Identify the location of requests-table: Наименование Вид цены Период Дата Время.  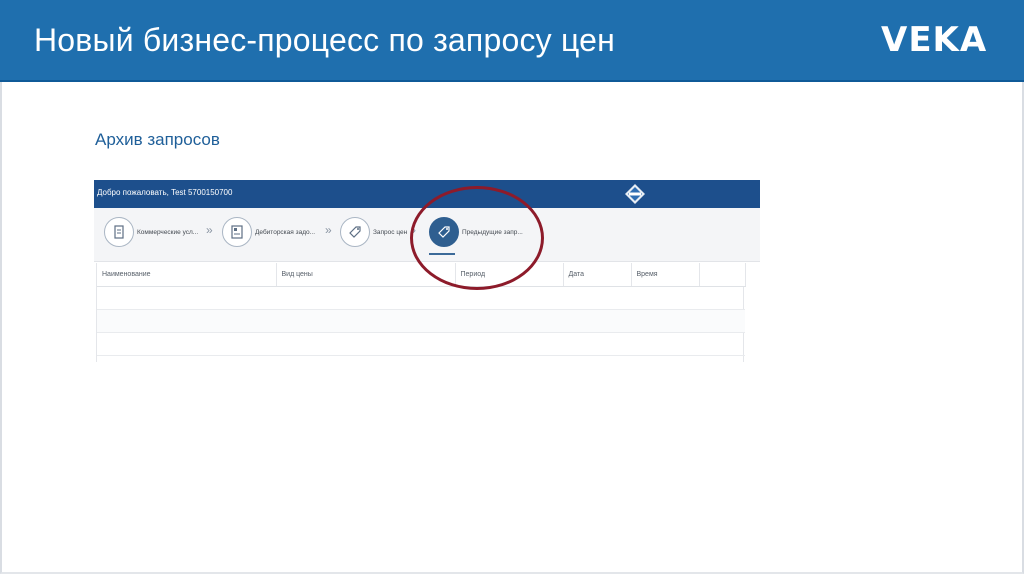
(421, 312).